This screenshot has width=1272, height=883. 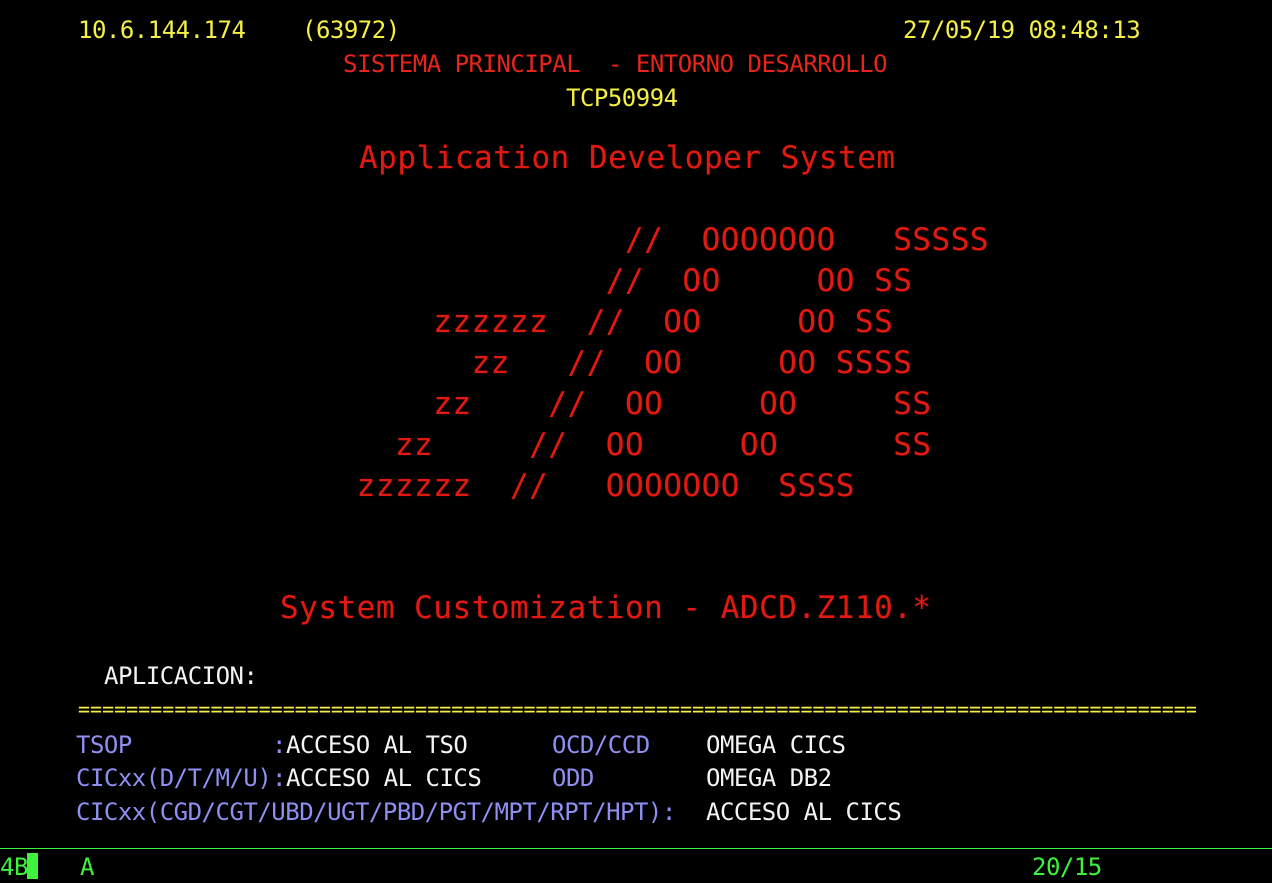 I want to click on banner-title: Application Developer System, so click(x=627, y=158).